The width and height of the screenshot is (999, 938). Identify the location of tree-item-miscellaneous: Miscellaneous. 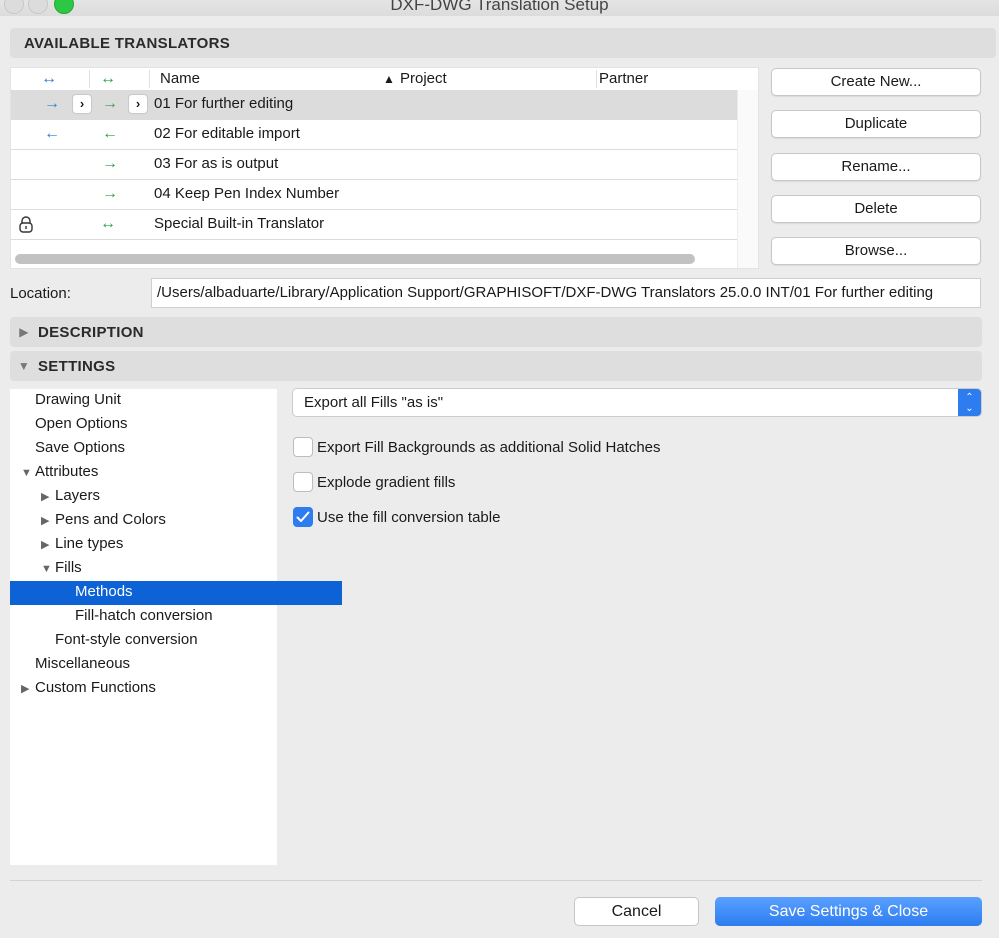
(156, 665).